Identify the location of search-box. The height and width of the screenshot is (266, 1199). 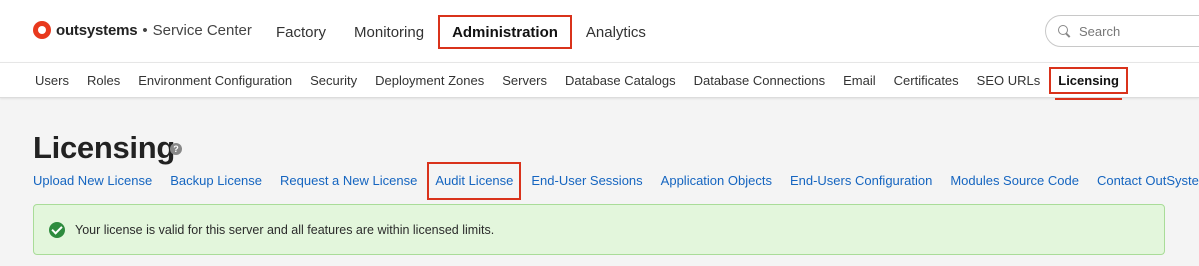
(1122, 31).